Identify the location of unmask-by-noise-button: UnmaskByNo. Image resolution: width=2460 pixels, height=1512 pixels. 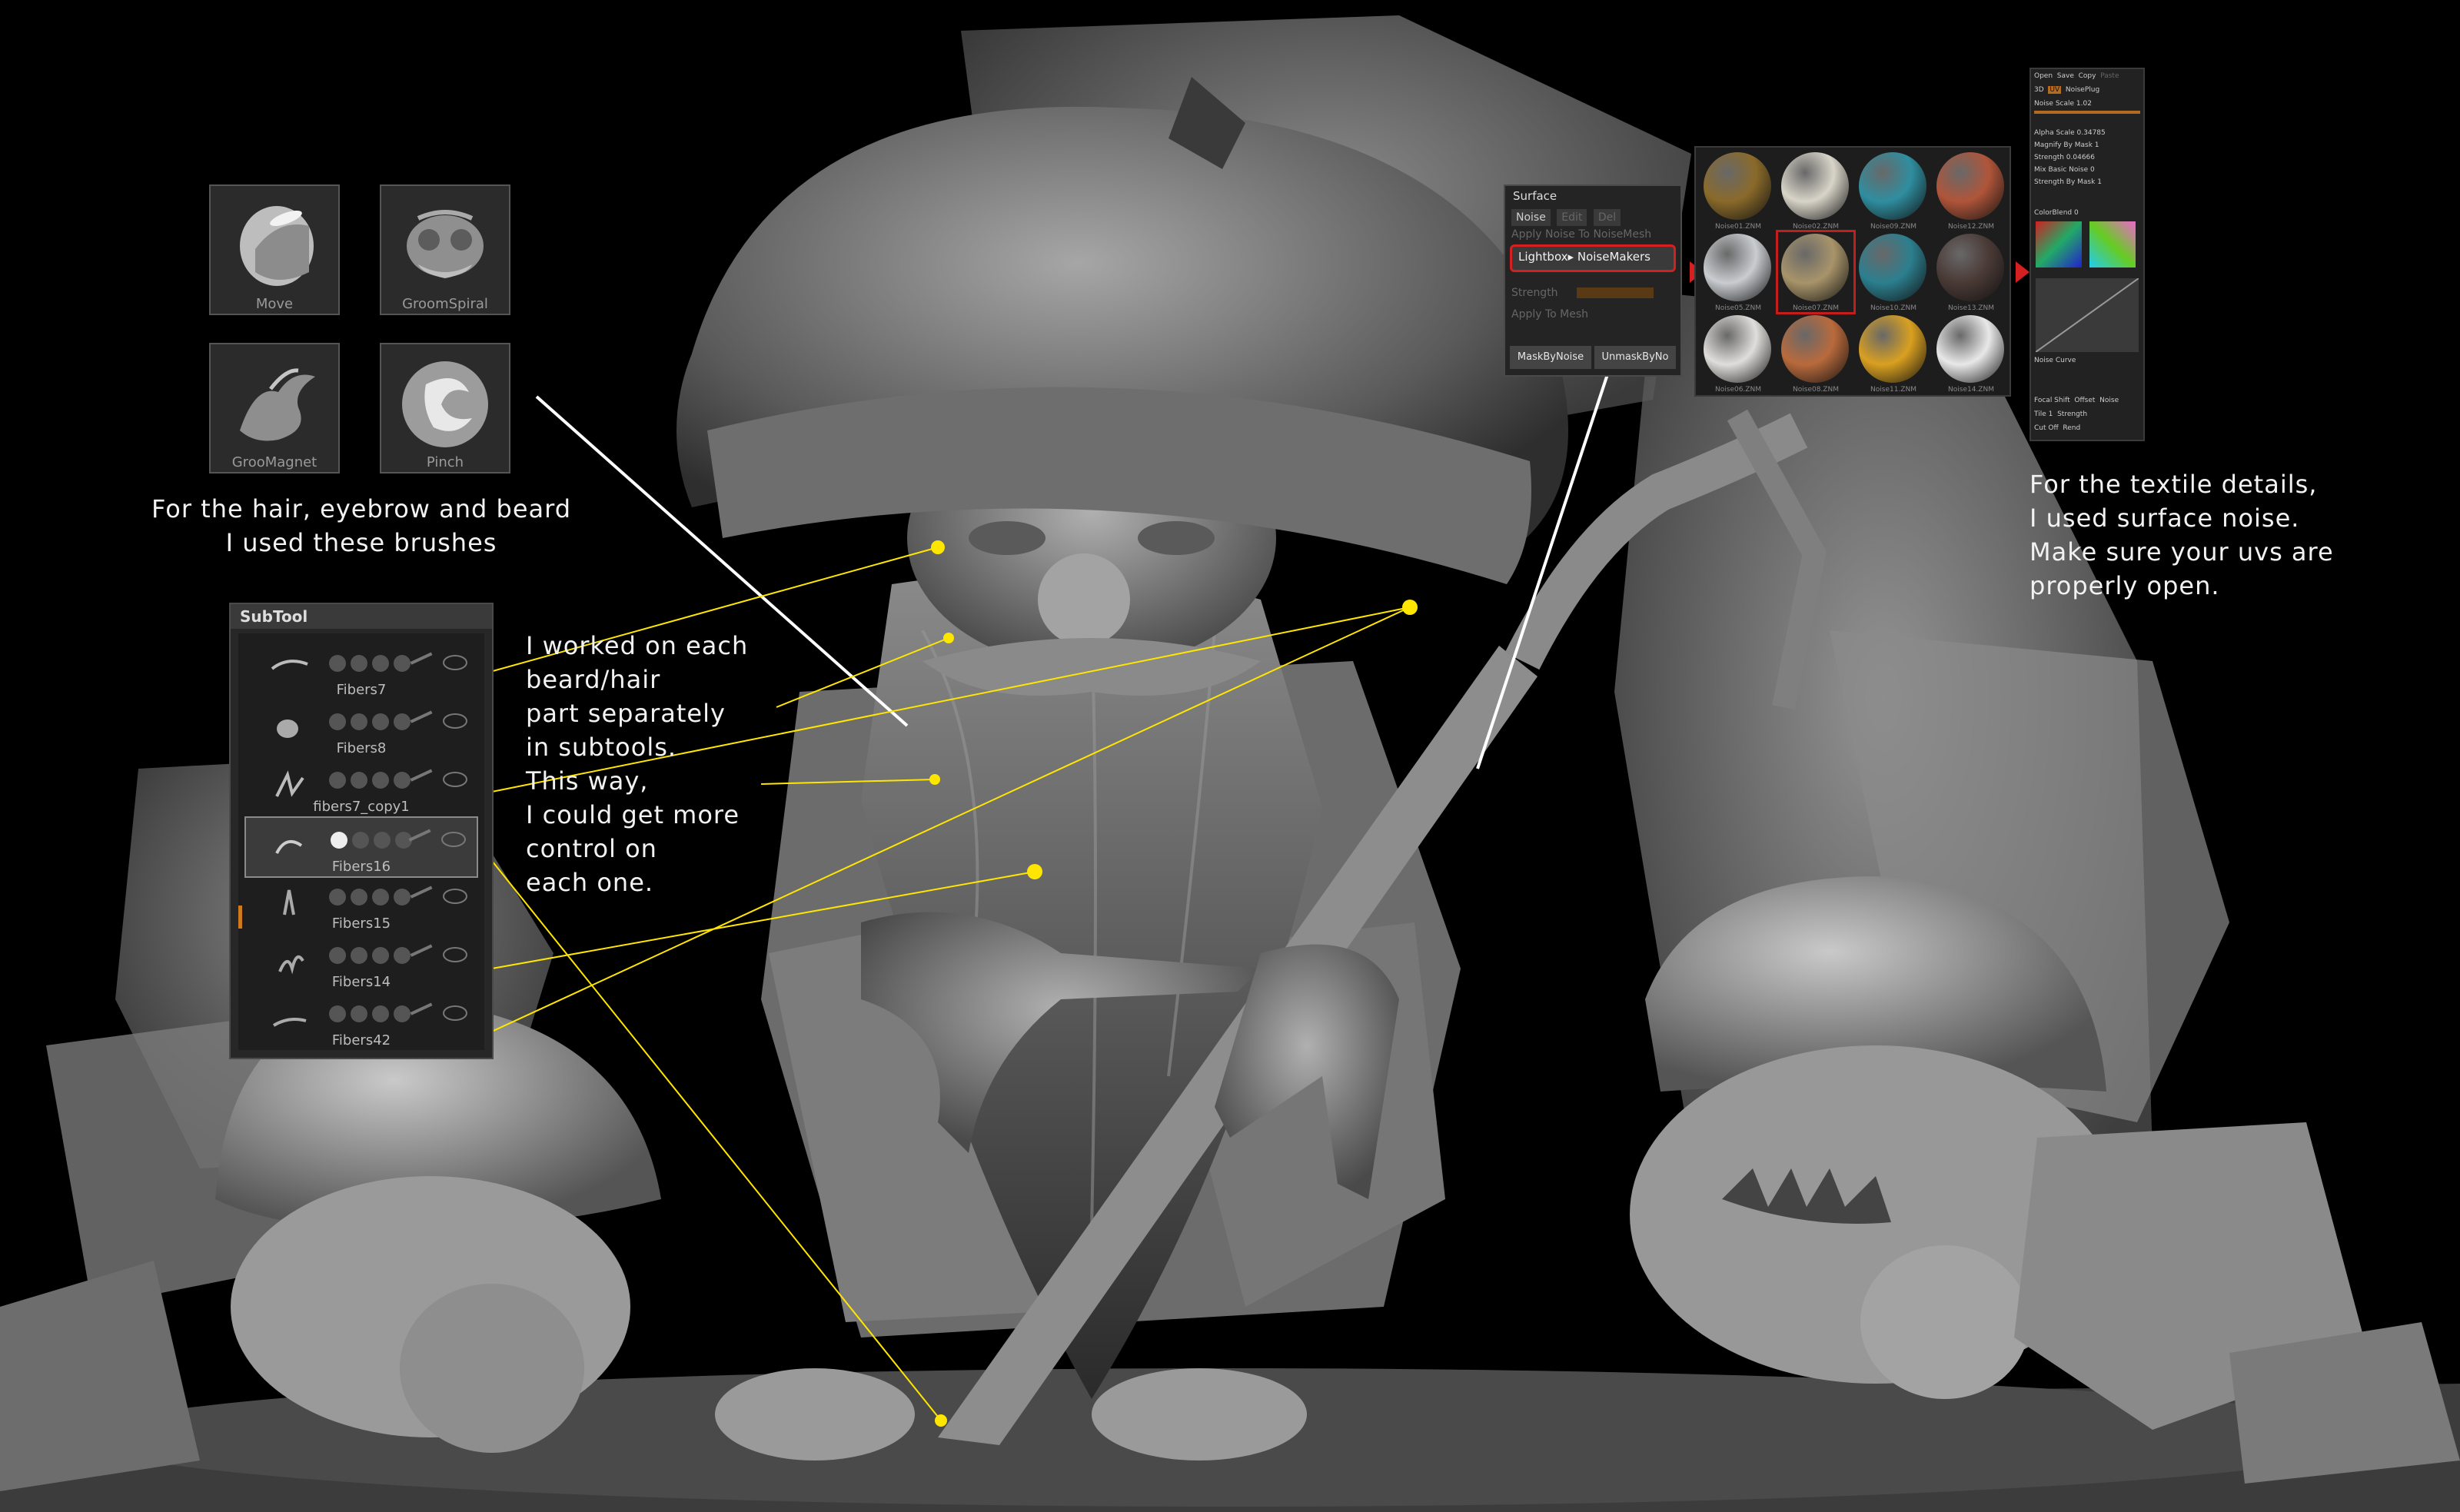
(1635, 357).